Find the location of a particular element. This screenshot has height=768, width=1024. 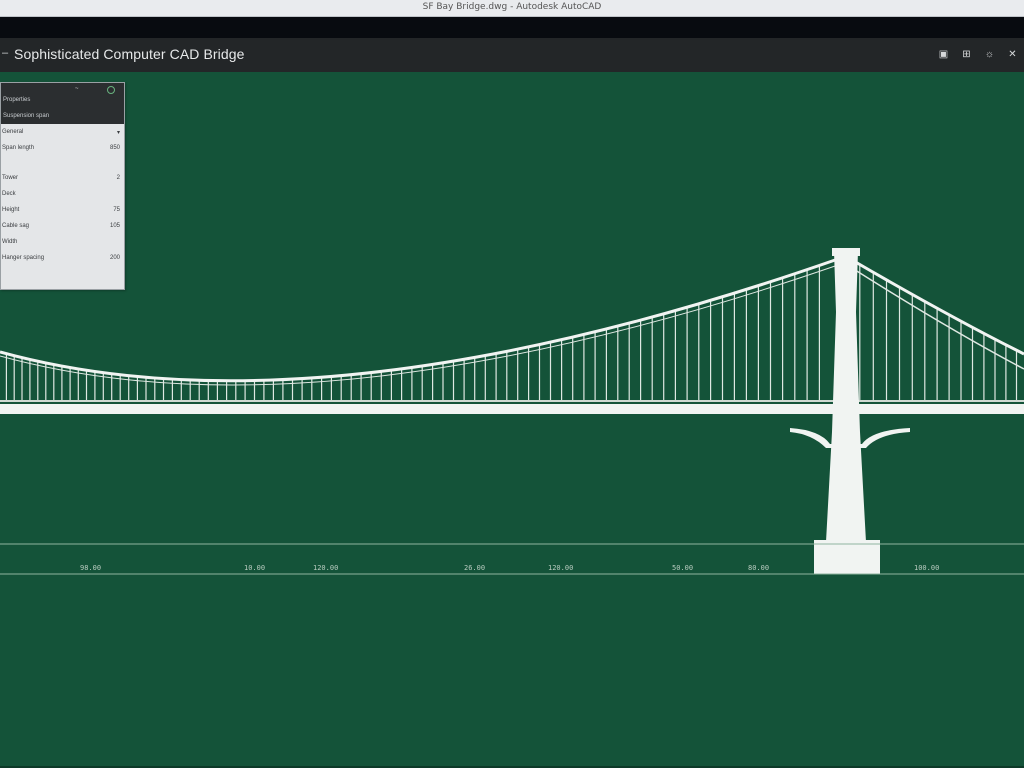

property-value: 105 is located at coordinates (114, 226).